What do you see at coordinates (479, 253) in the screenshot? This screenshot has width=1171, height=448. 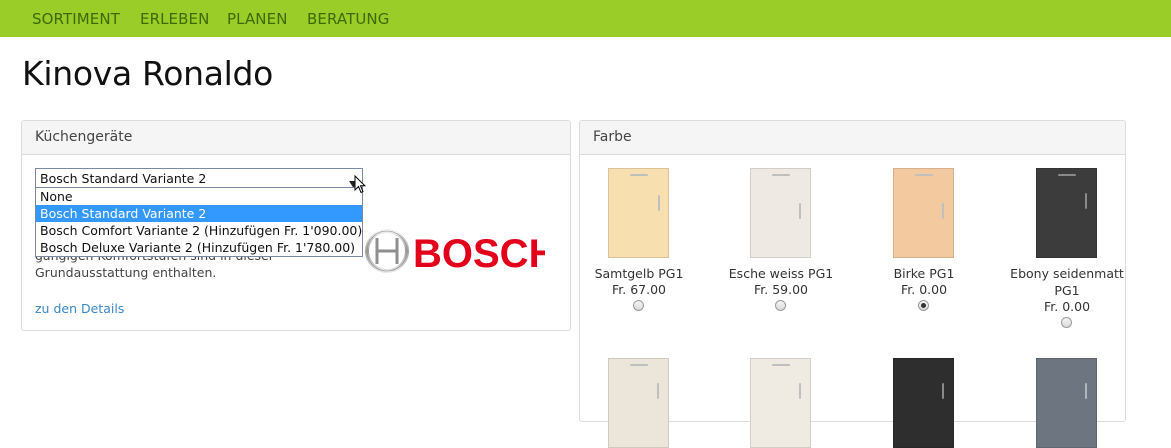 I see `bosch-logo-text: BOSCH` at bounding box center [479, 253].